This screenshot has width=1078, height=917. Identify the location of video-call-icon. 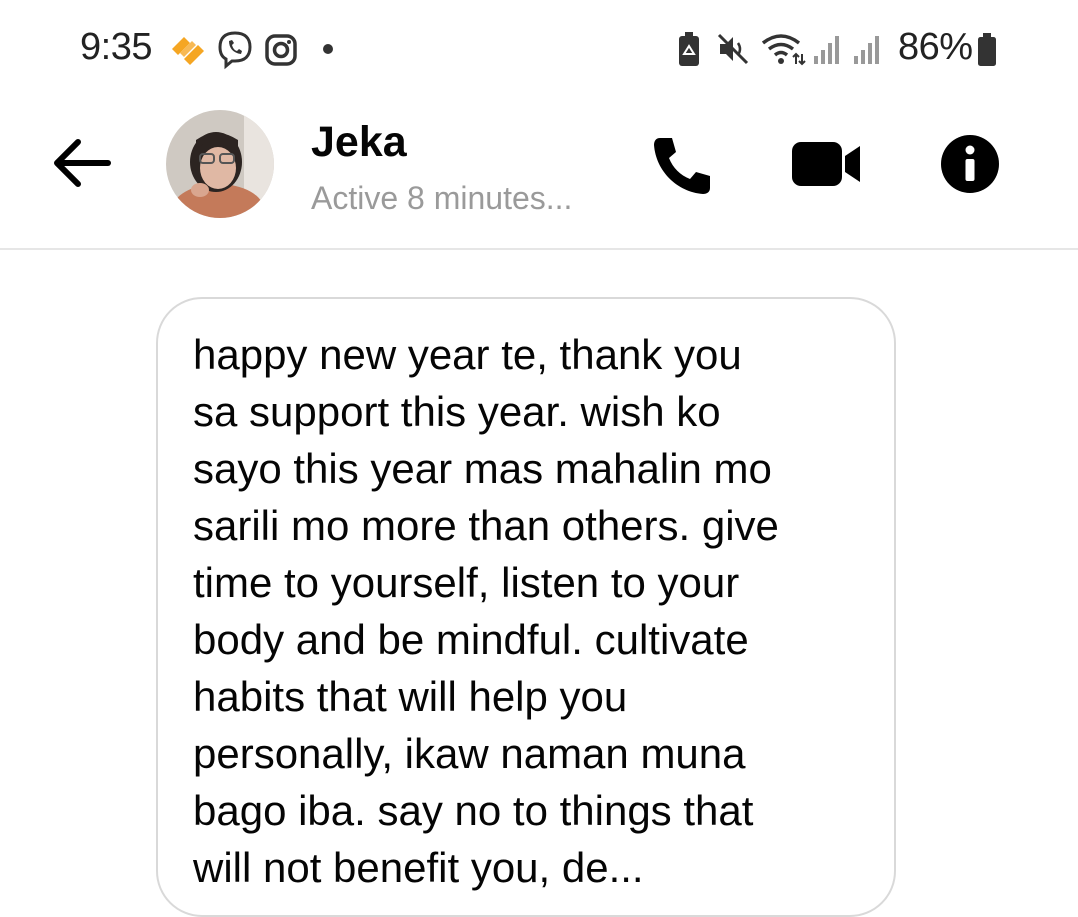
(826, 164).